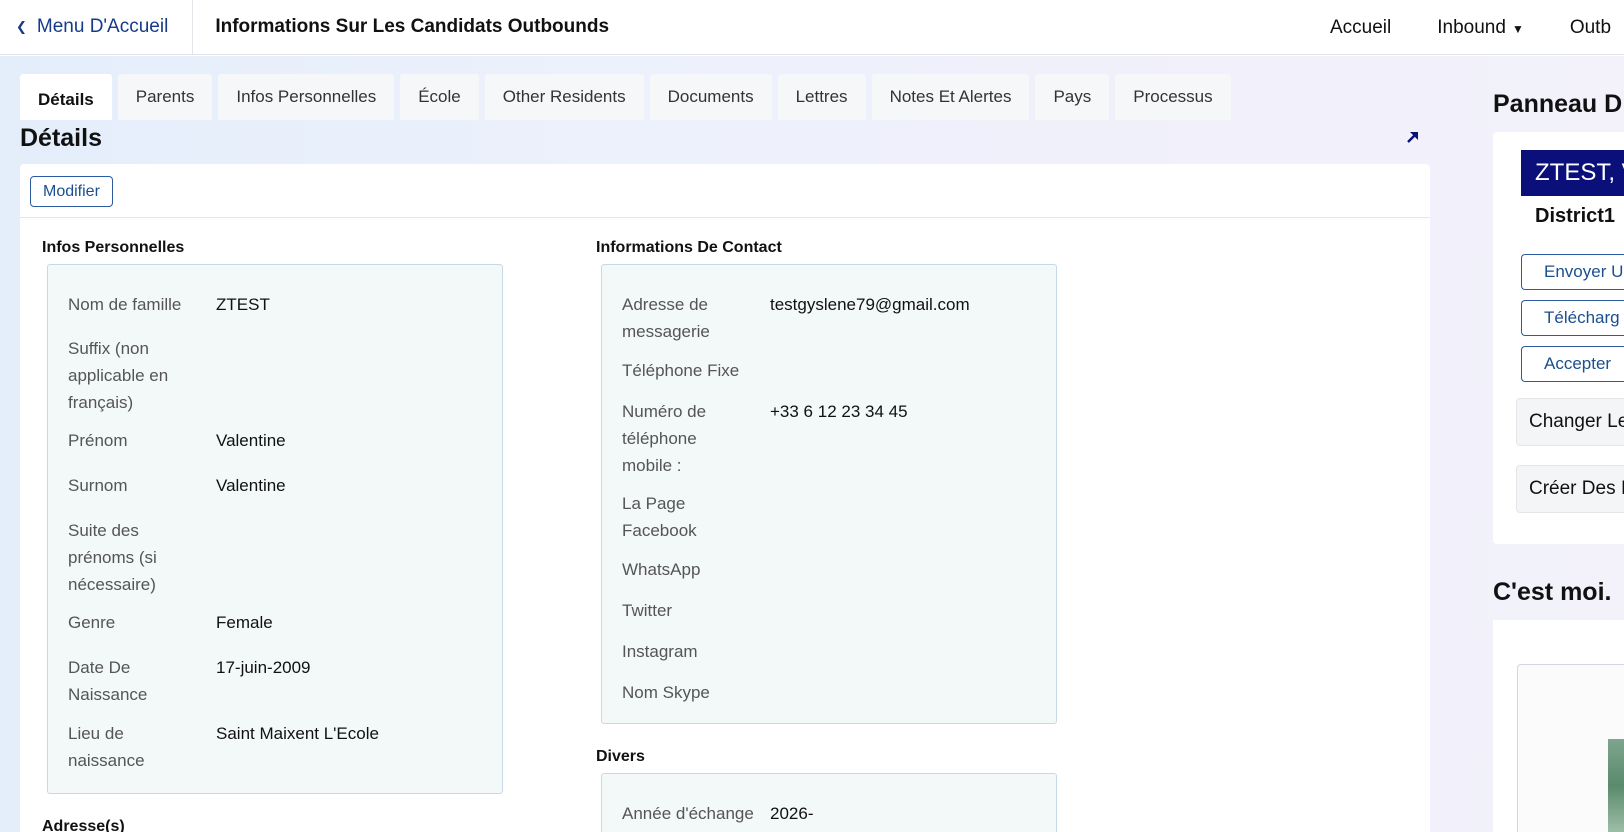  I want to click on change-action-button: Changer Le, so click(1570, 422).